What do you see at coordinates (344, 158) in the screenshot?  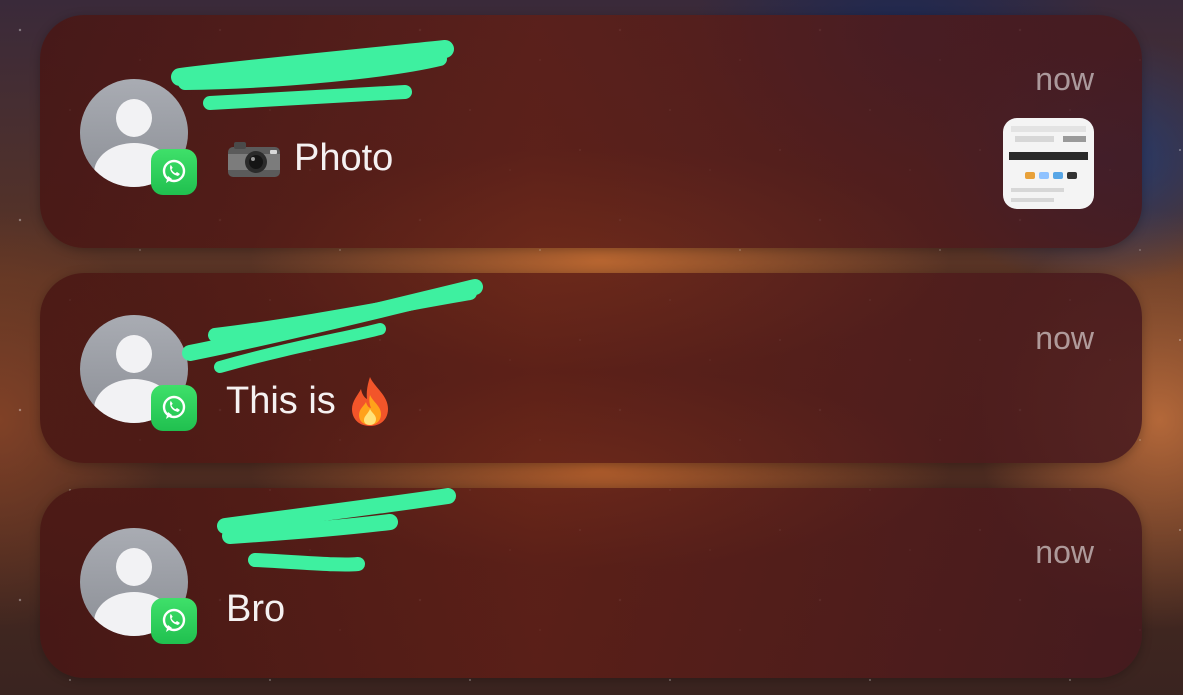 I see `message-text: Photo` at bounding box center [344, 158].